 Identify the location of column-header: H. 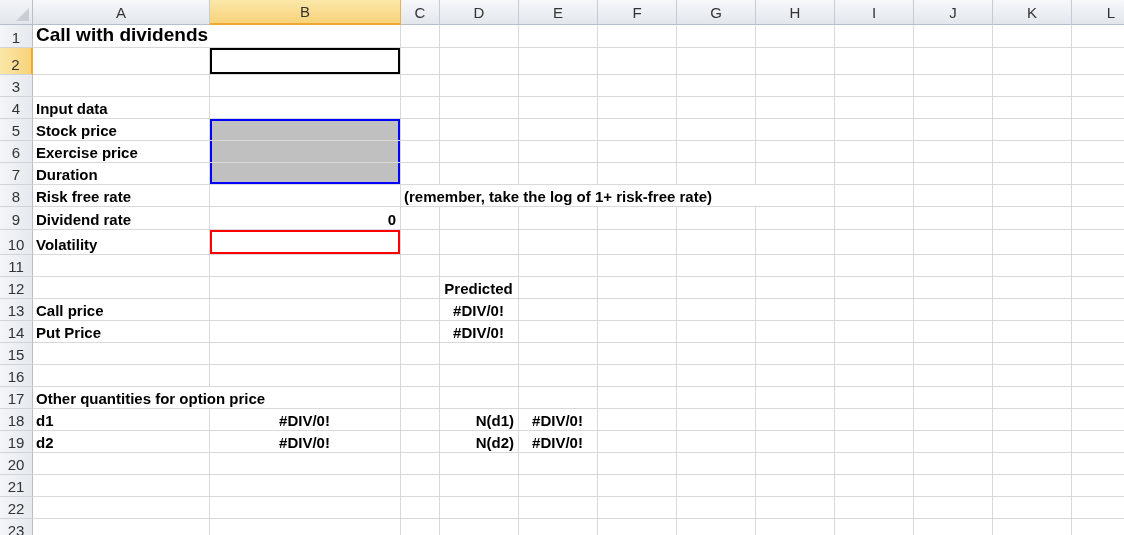
(795, 12).